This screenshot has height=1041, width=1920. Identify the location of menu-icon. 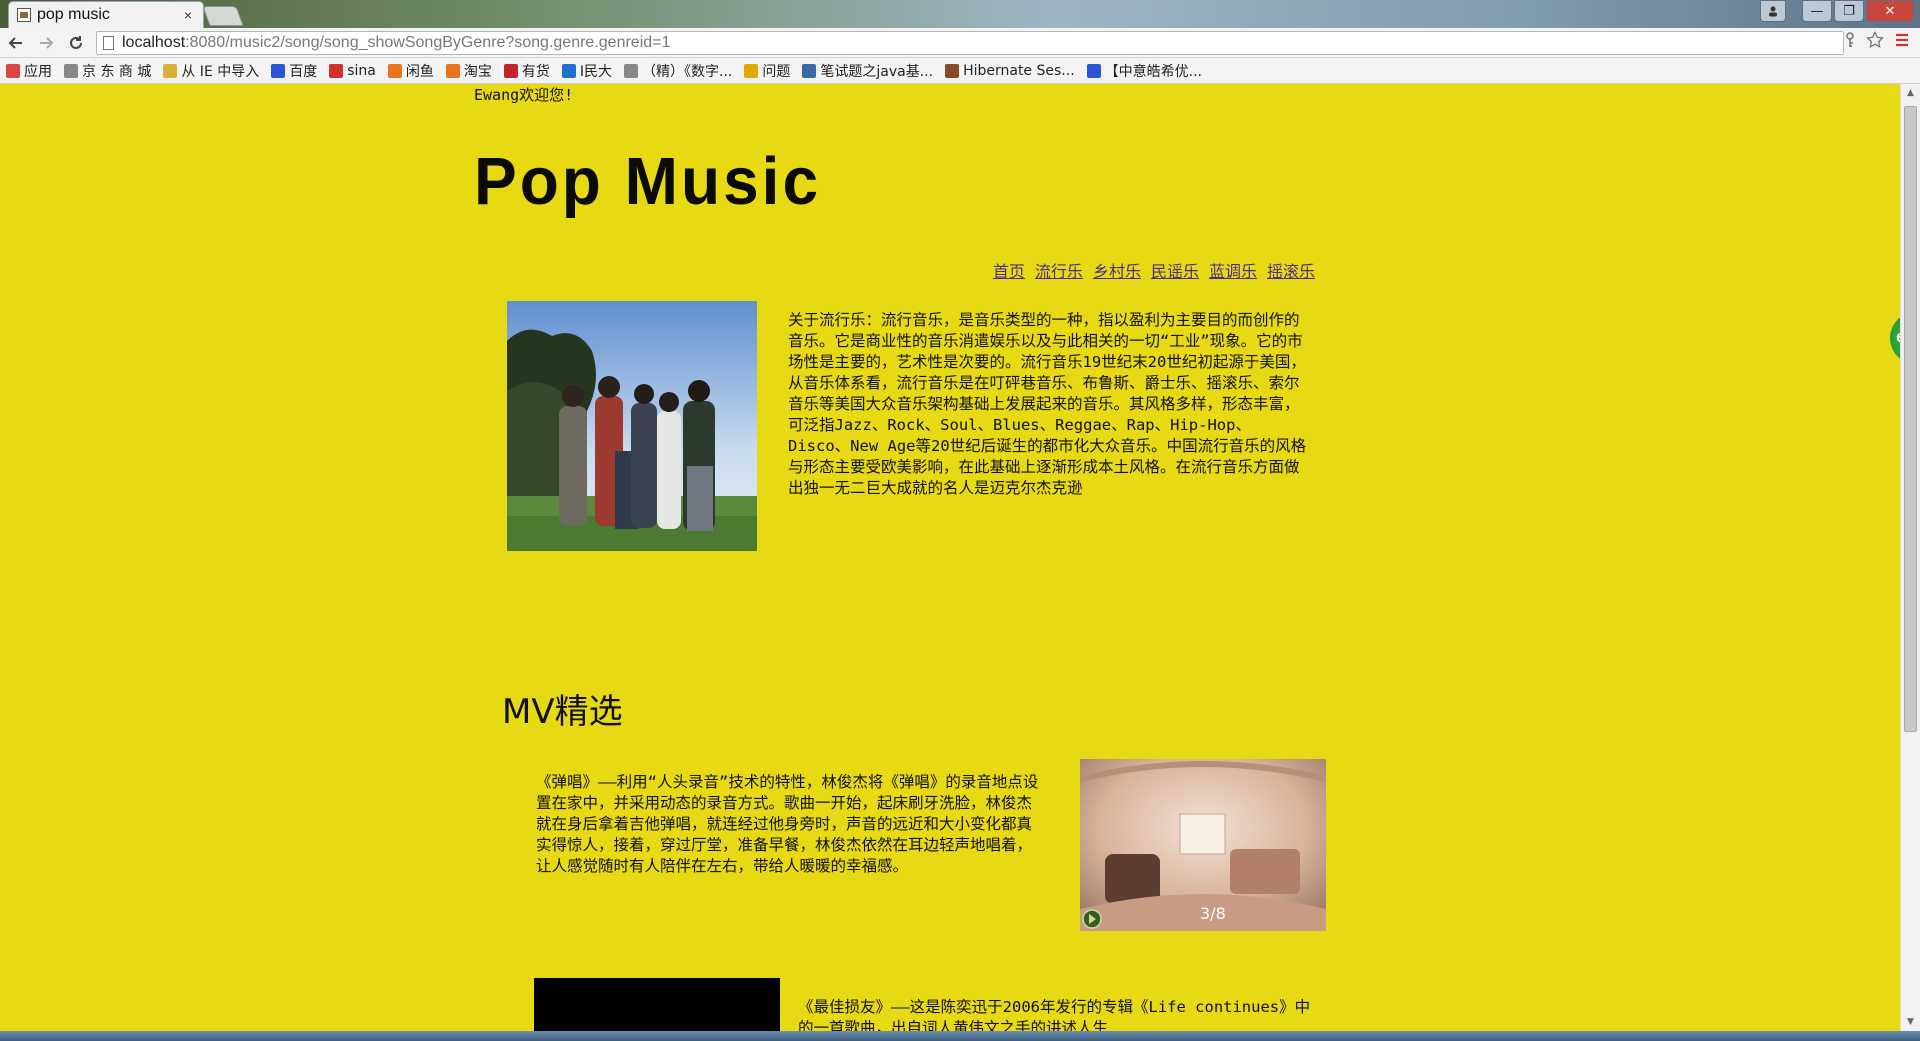
(1902, 42).